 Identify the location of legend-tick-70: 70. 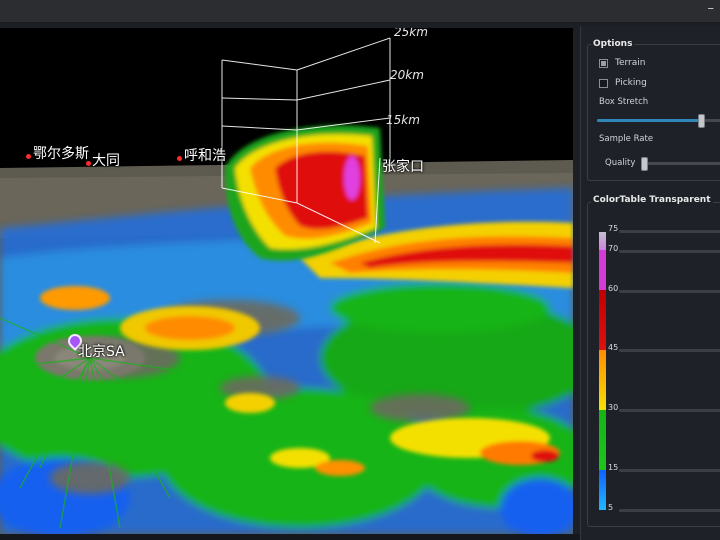
(613, 248).